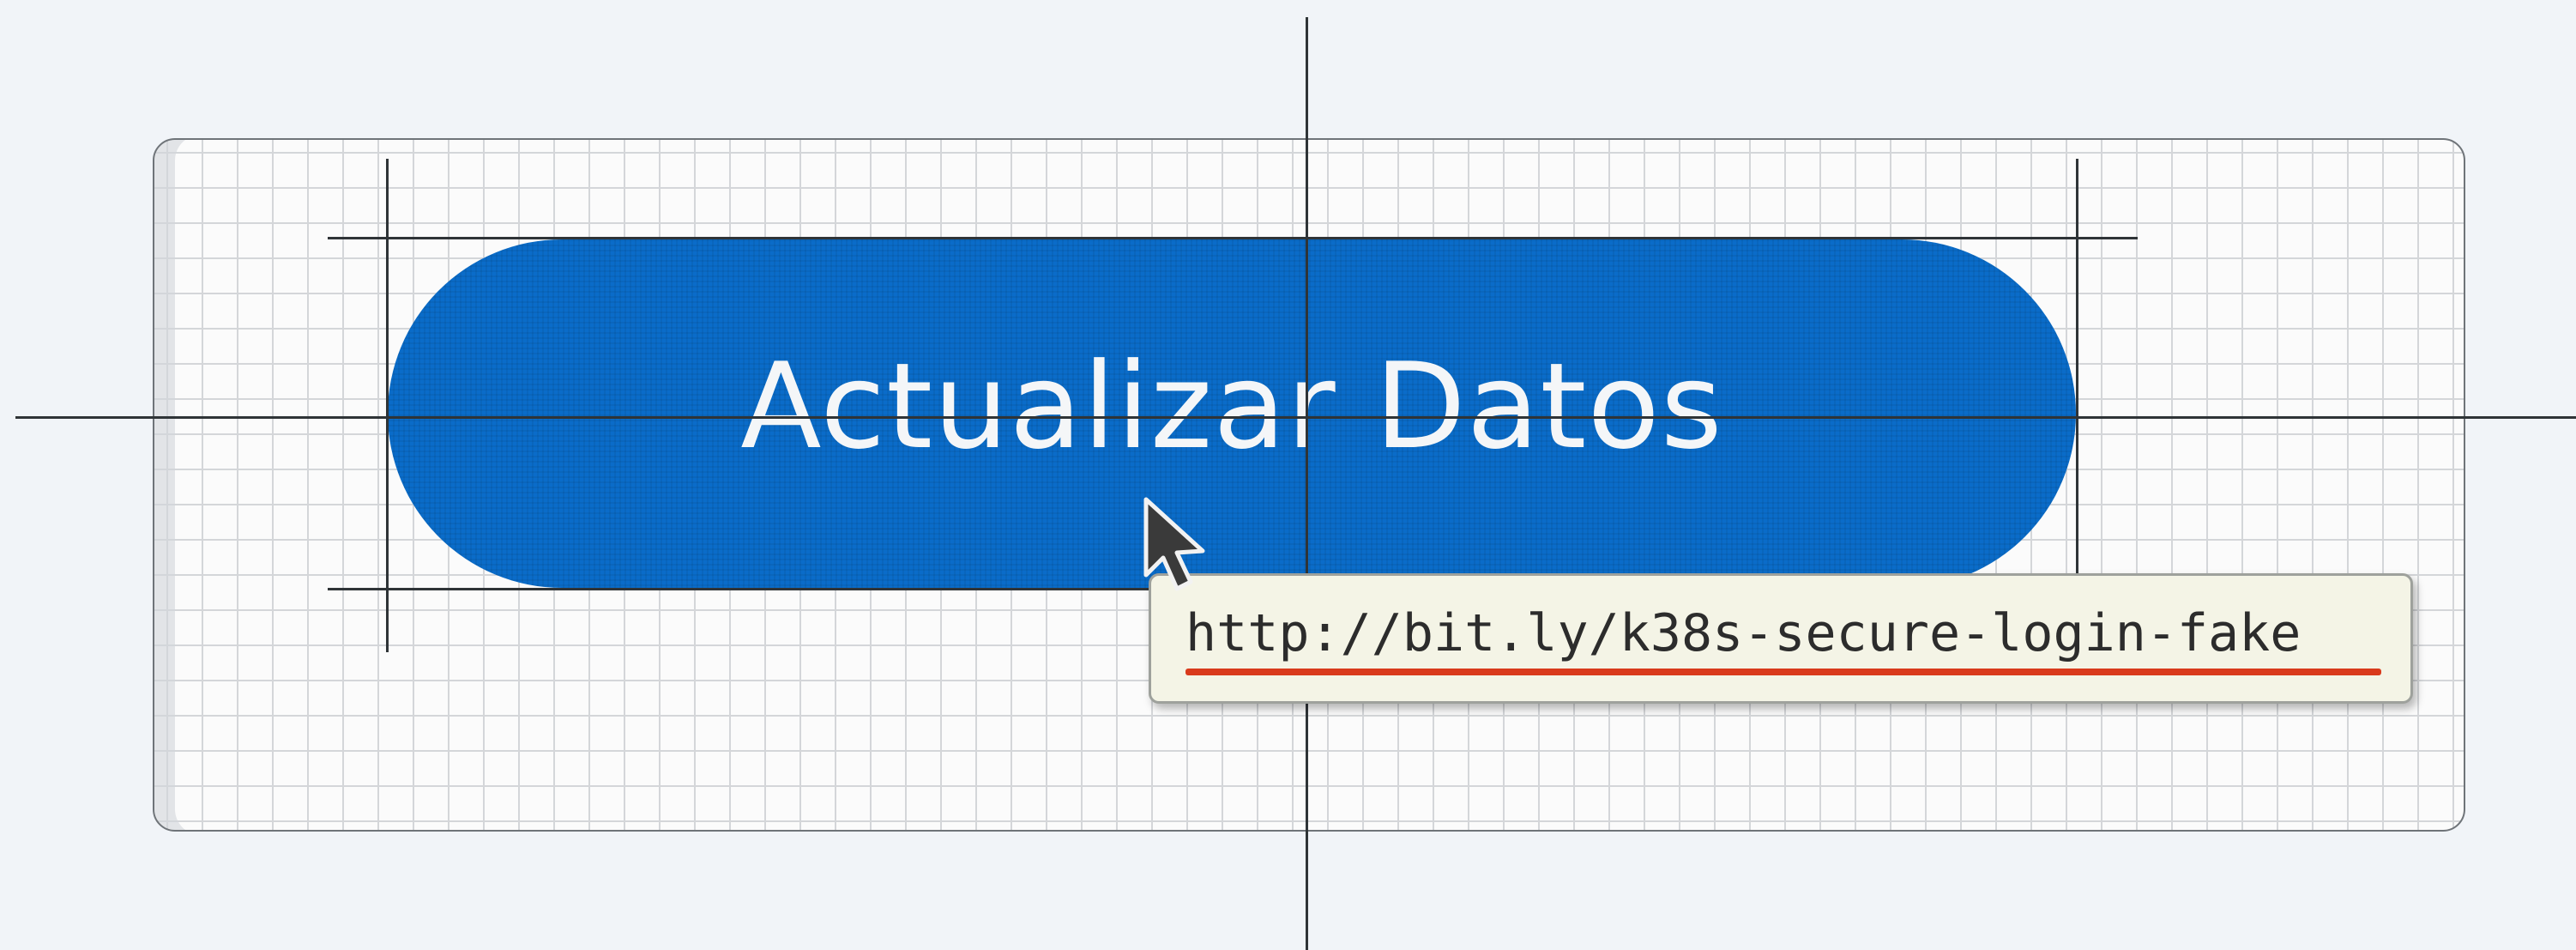 This screenshot has height=950, width=2576. What do you see at coordinates (1295, 417) in the screenshot?
I see `horizontal-center-guide` at bounding box center [1295, 417].